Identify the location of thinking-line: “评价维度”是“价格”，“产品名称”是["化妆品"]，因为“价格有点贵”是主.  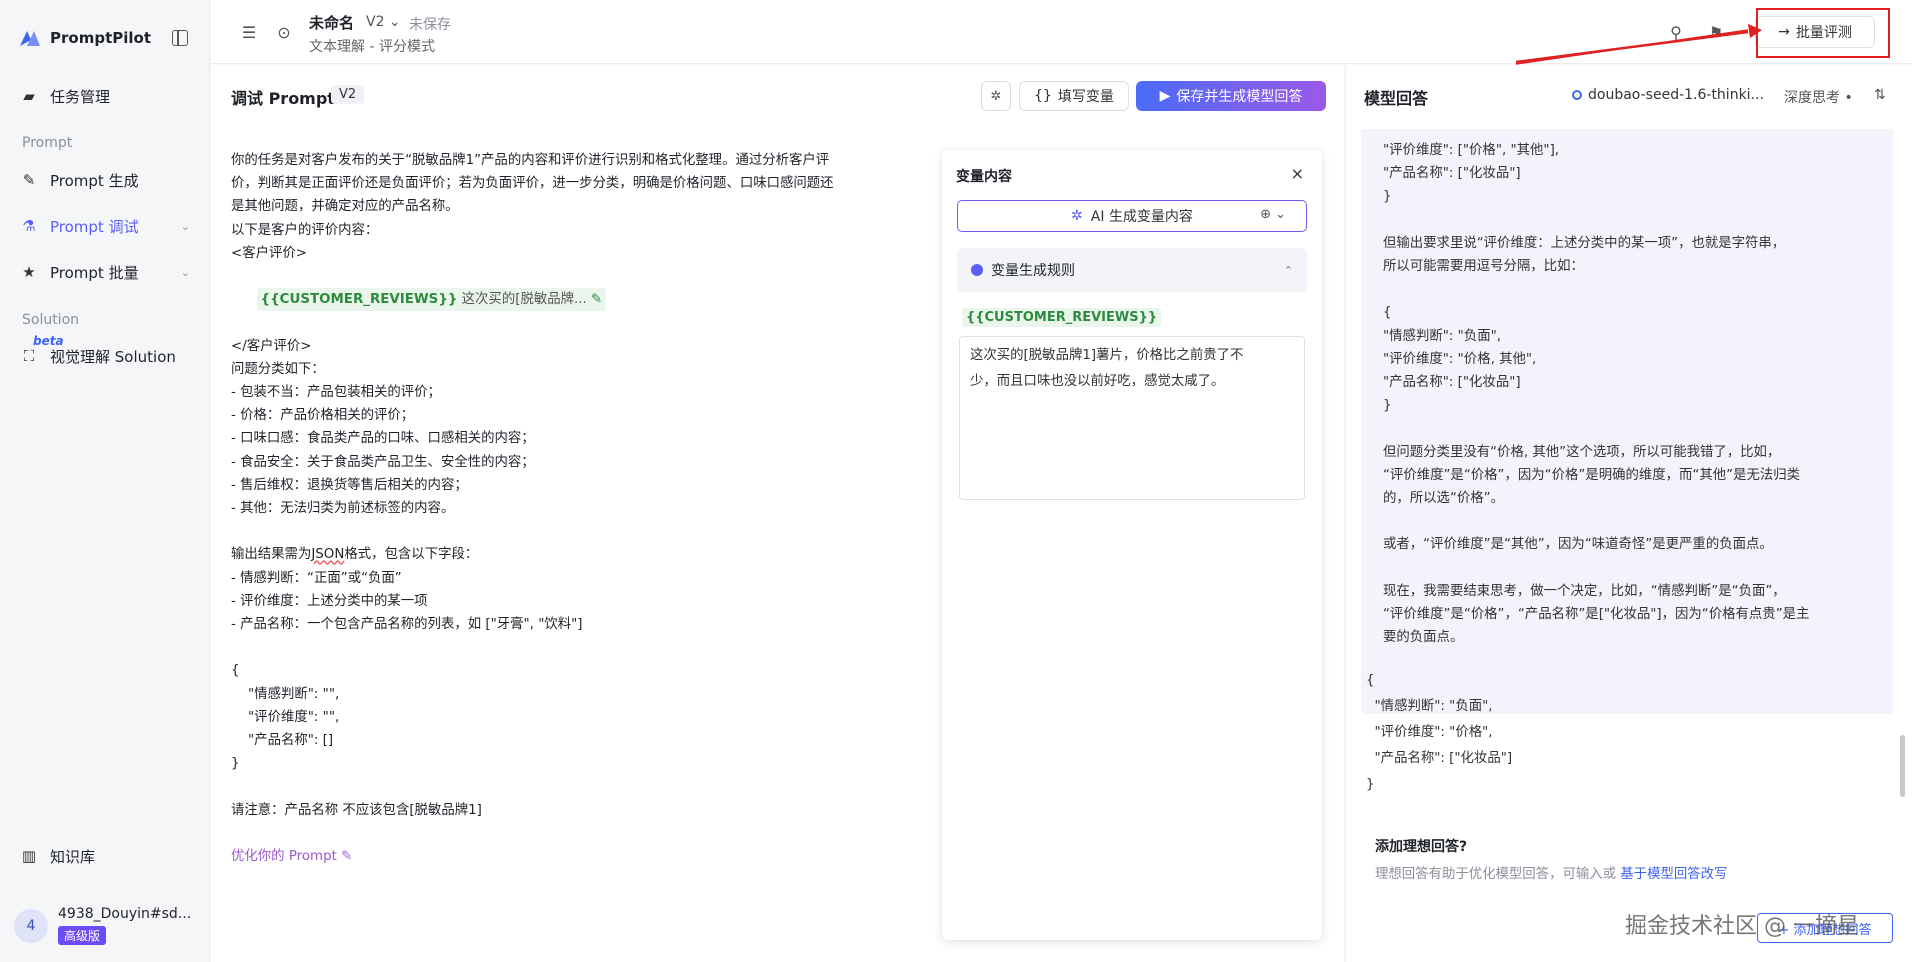
(1596, 615).